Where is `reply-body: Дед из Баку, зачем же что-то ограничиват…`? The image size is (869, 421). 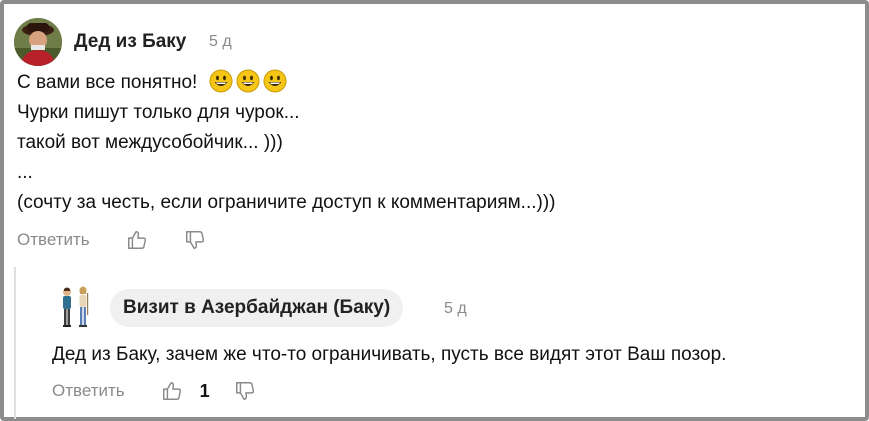 reply-body: Дед из Баку, зачем же что-то ограничиват… is located at coordinates (389, 354).